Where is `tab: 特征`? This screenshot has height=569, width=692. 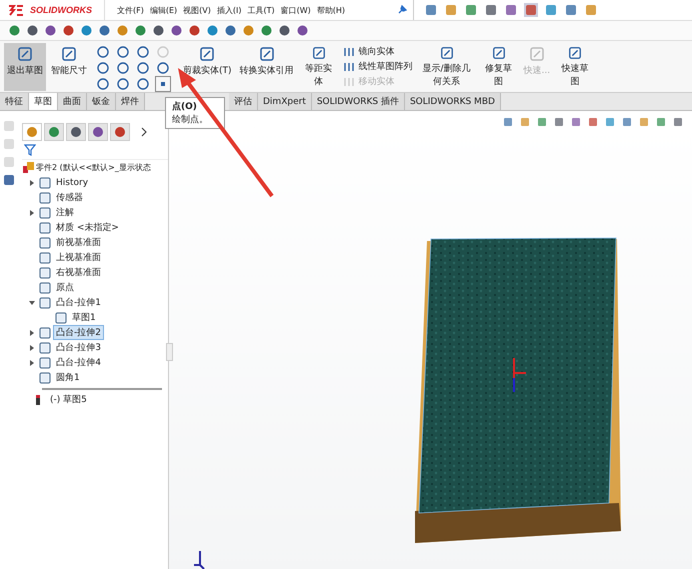 tab: 特征 is located at coordinates (14, 101).